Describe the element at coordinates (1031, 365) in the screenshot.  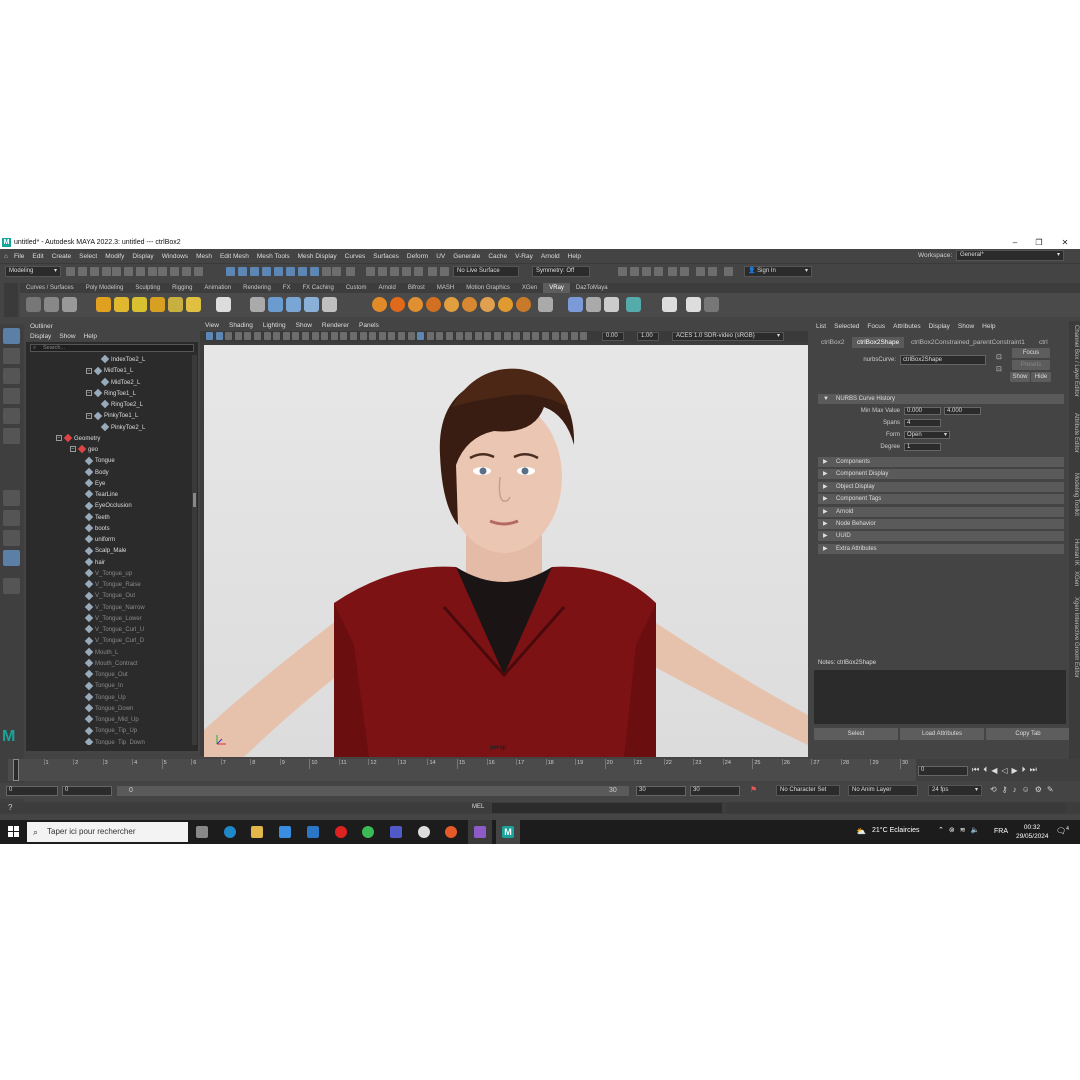
I see `presets-button: Presets` at that location.